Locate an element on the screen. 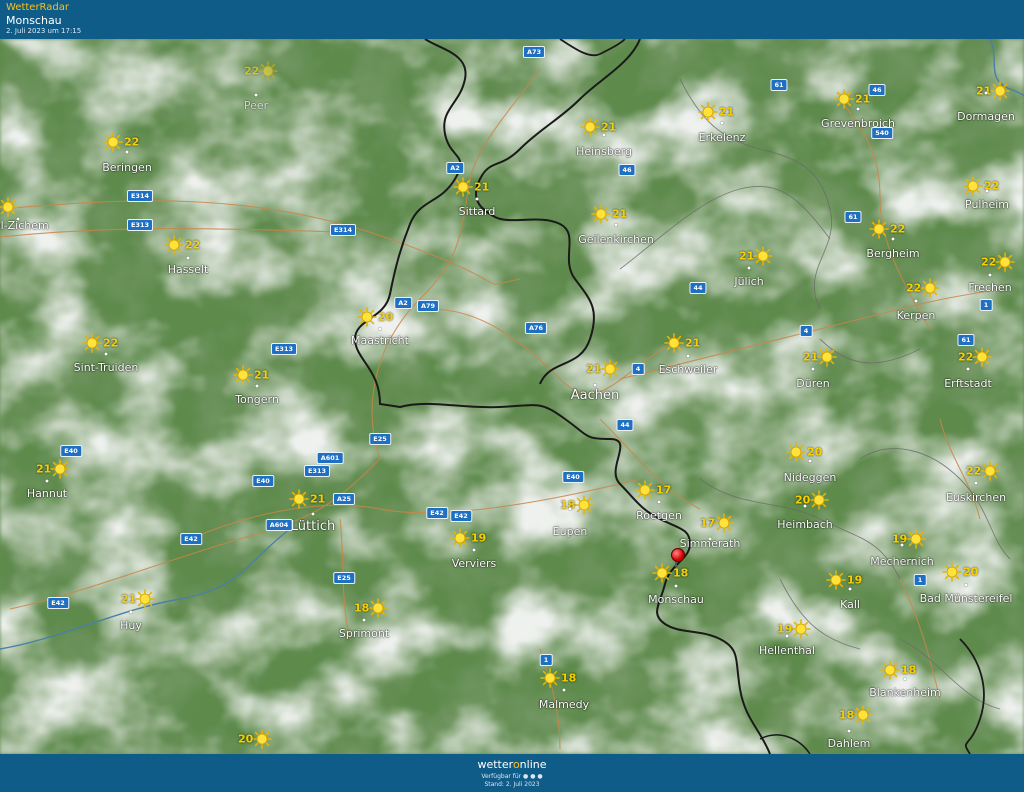 The width and height of the screenshot is (1024, 792). city-label-simmerath: Simmerath is located at coordinates (710, 543).